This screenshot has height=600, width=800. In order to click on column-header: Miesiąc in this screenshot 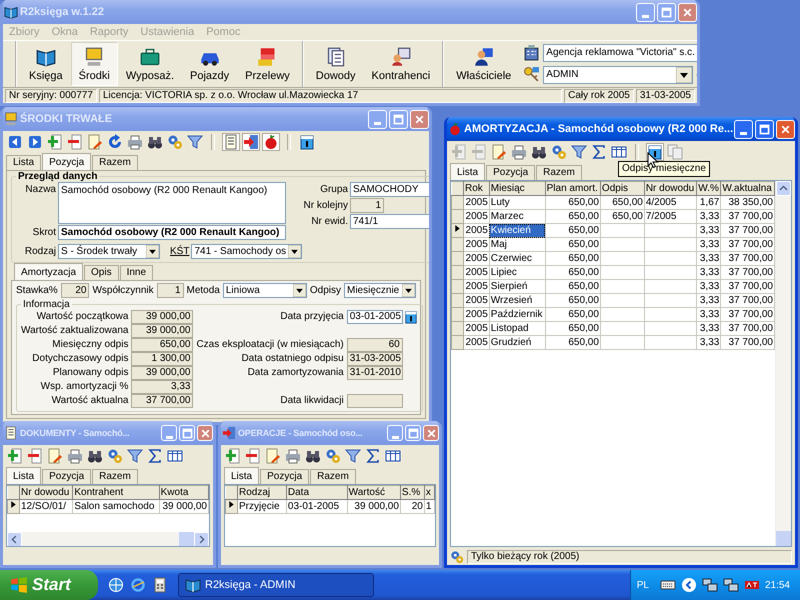, I will do `click(517, 189)`.